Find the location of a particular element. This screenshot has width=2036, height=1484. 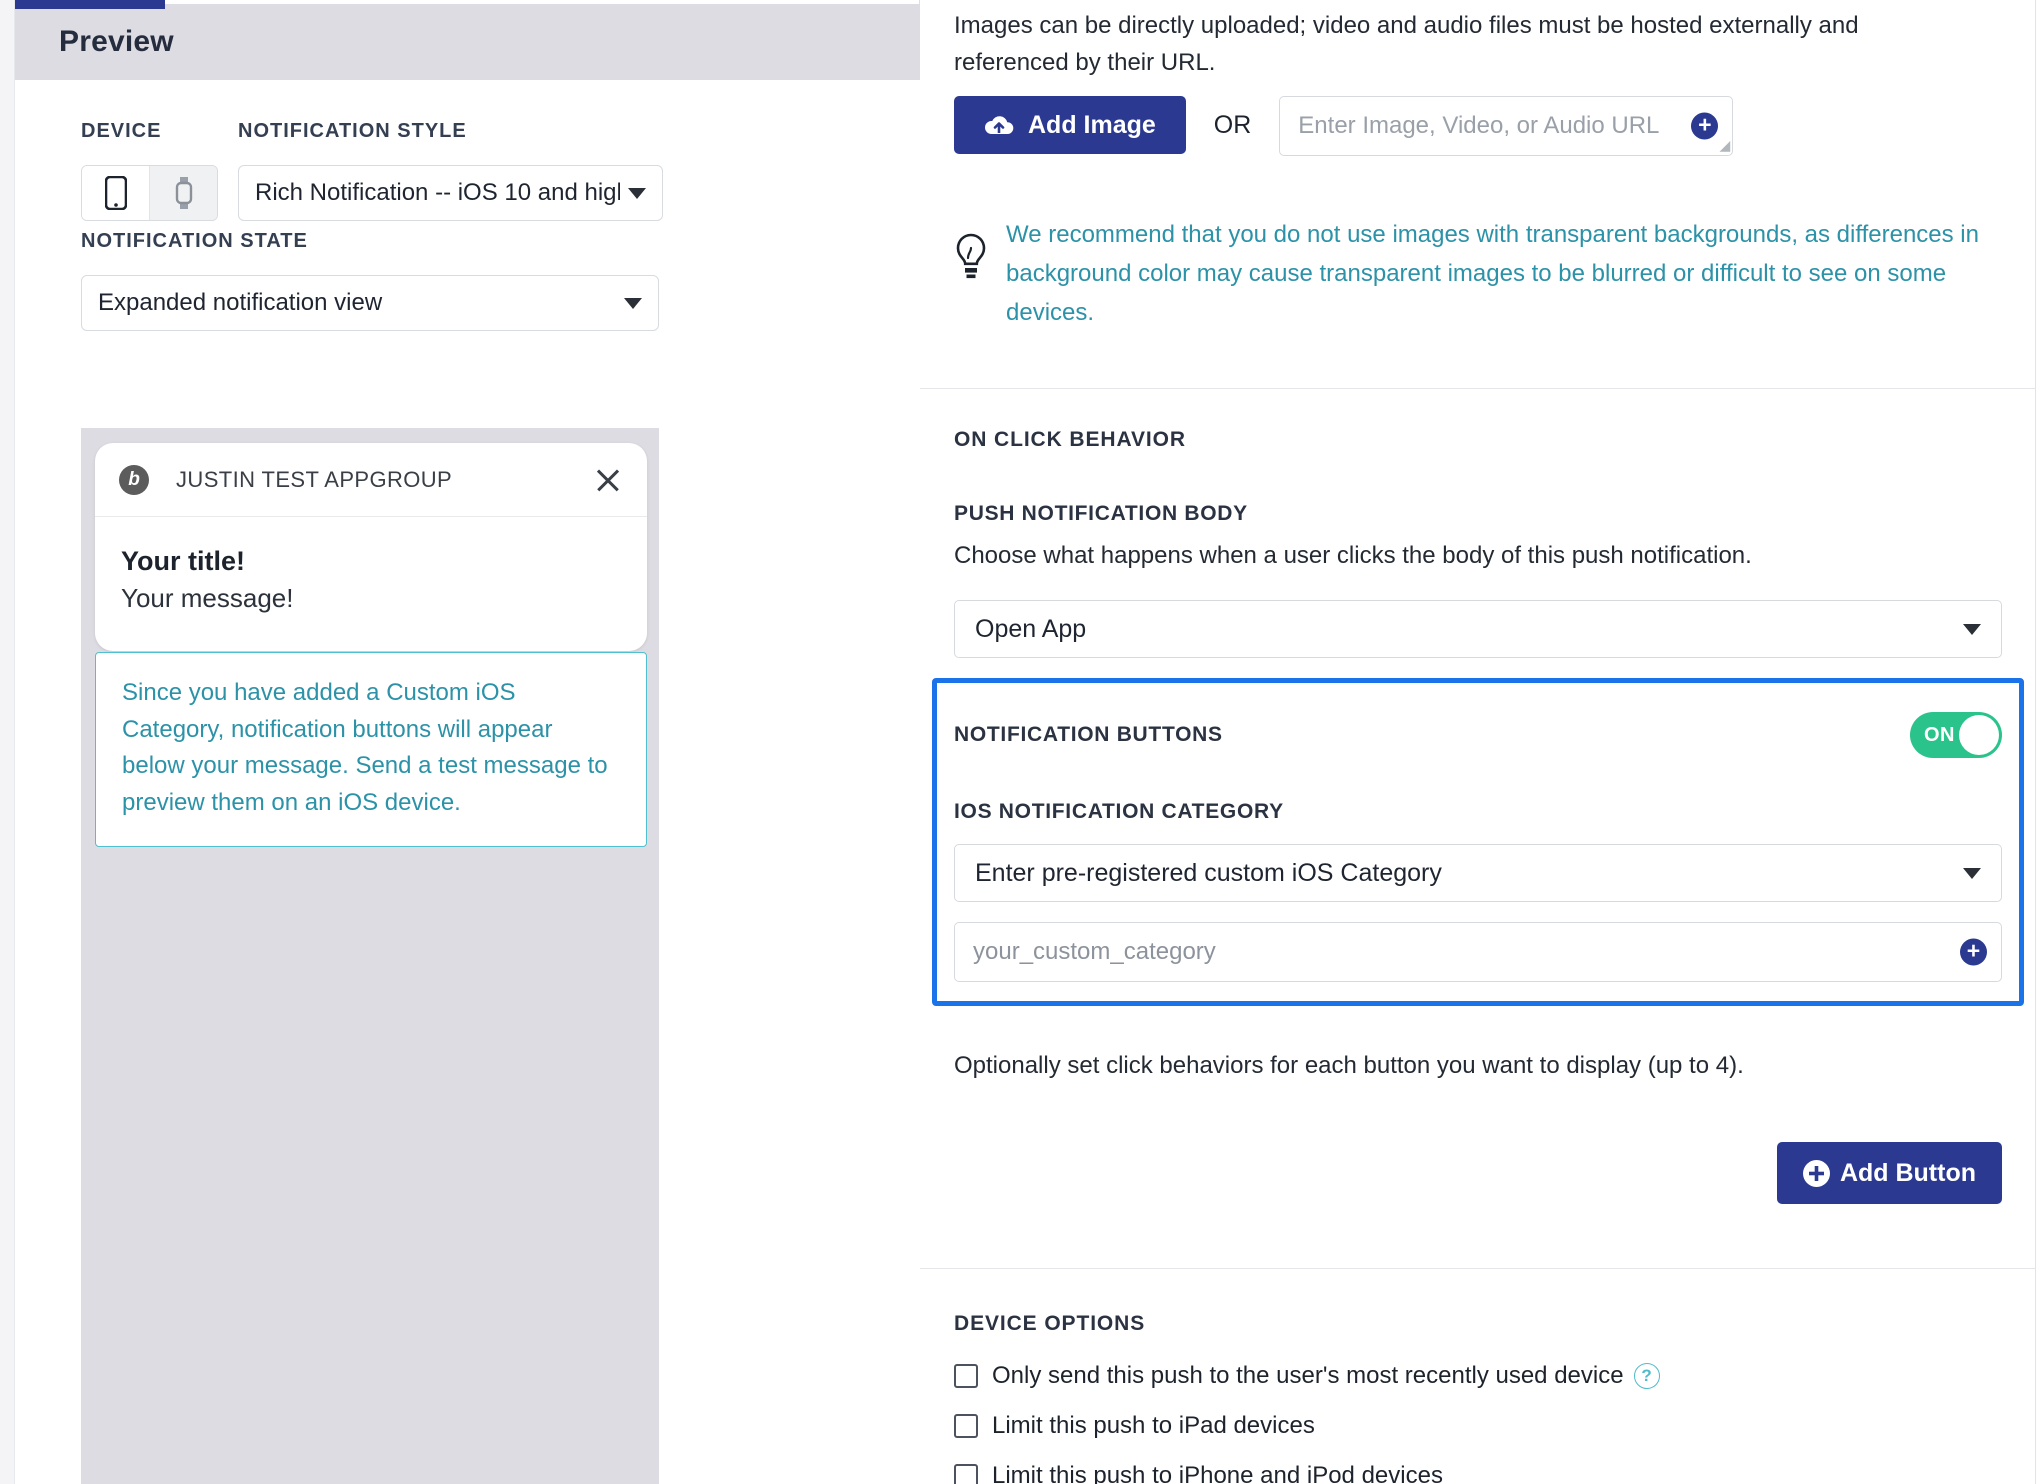

resize-grip-icon: ◢ is located at coordinates (1725, 145).